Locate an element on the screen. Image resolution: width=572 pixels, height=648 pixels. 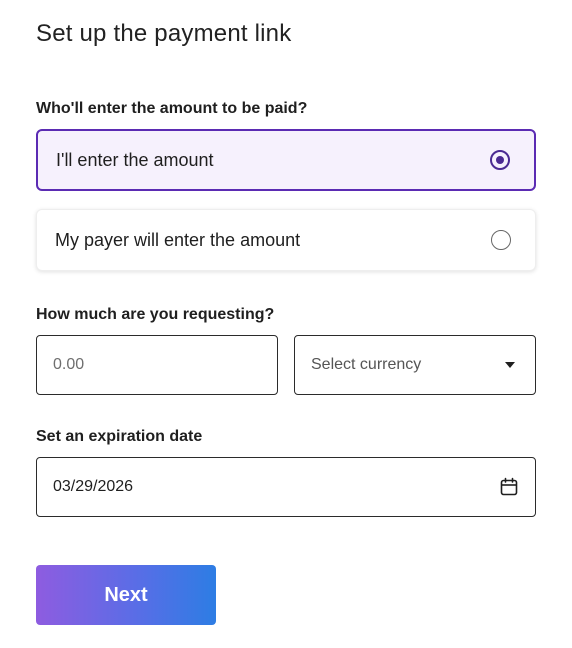
expiration-date-field: 03/29/2026 is located at coordinates (286, 487).